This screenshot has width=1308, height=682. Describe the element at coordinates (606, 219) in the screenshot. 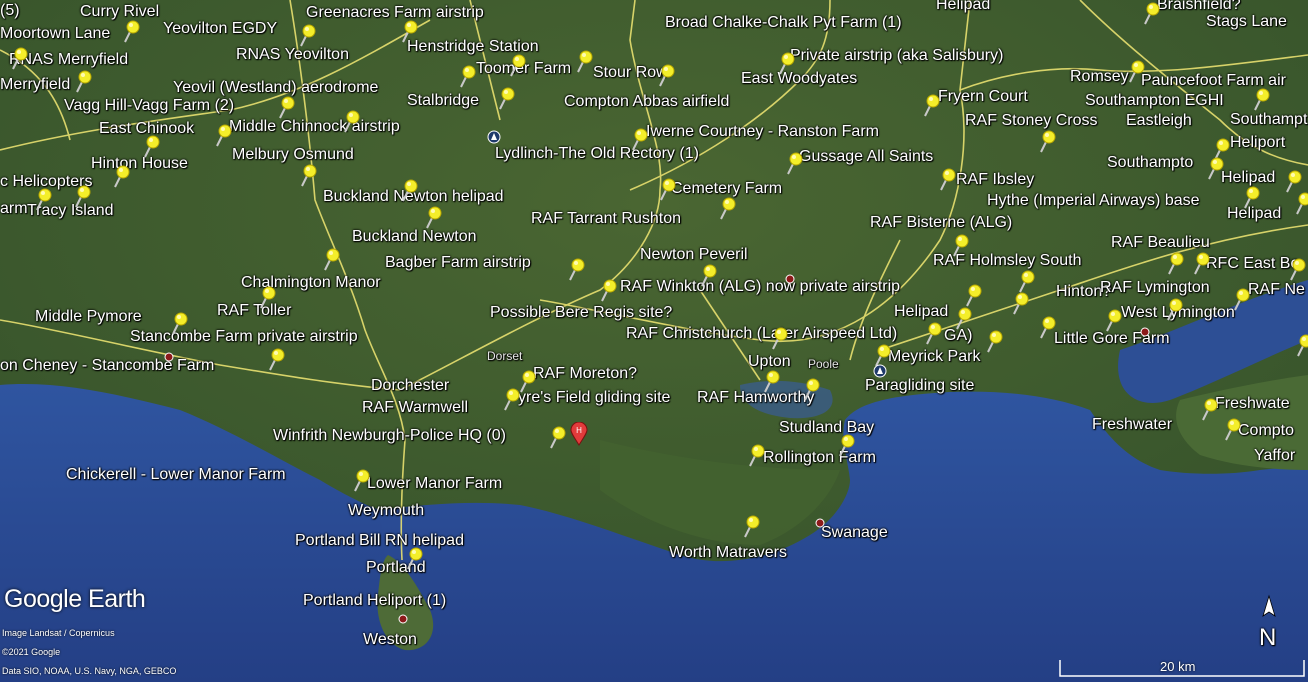

I see `place-label: RAF Tarrant Rushton` at that location.